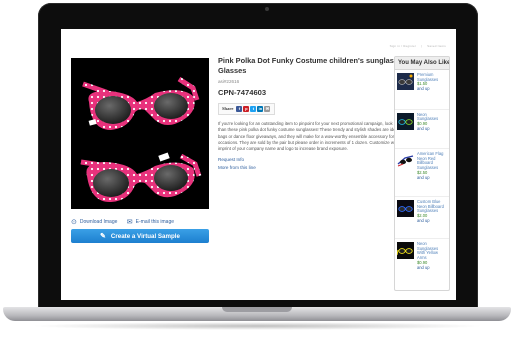  Describe the element at coordinates (239, 108) in the screenshot. I see `facebook-icon: f` at that location.